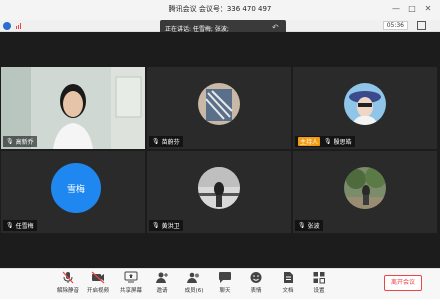 The width and height of the screenshot is (440, 299). What do you see at coordinates (225, 277) in the screenshot?
I see `chat-icon` at bounding box center [225, 277].